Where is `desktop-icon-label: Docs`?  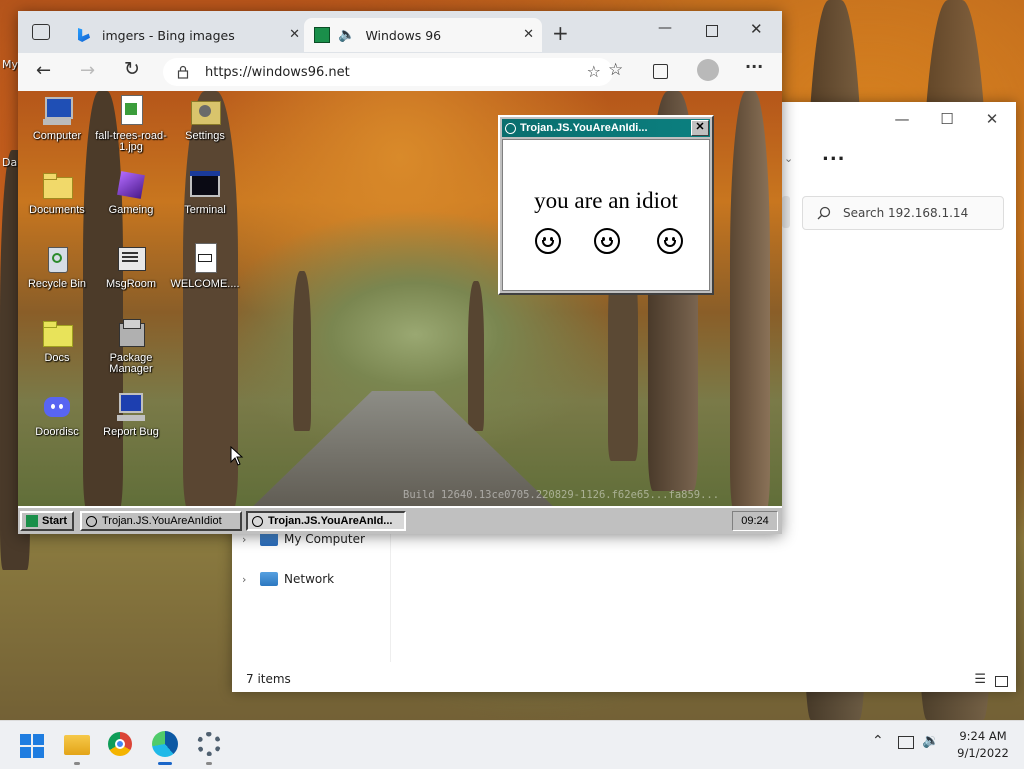 desktop-icon-label: Docs is located at coordinates (57, 358).